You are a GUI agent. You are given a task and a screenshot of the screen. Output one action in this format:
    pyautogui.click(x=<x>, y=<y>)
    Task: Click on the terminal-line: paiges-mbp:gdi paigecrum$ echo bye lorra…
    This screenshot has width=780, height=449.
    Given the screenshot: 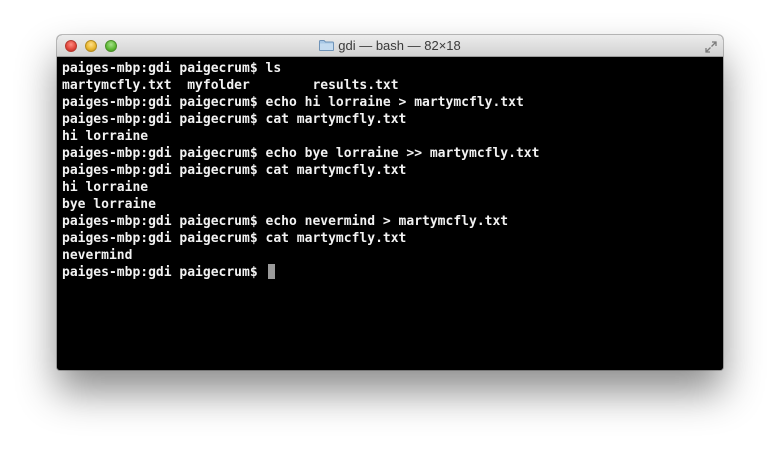 What is the action you would take?
    pyautogui.click(x=301, y=153)
    